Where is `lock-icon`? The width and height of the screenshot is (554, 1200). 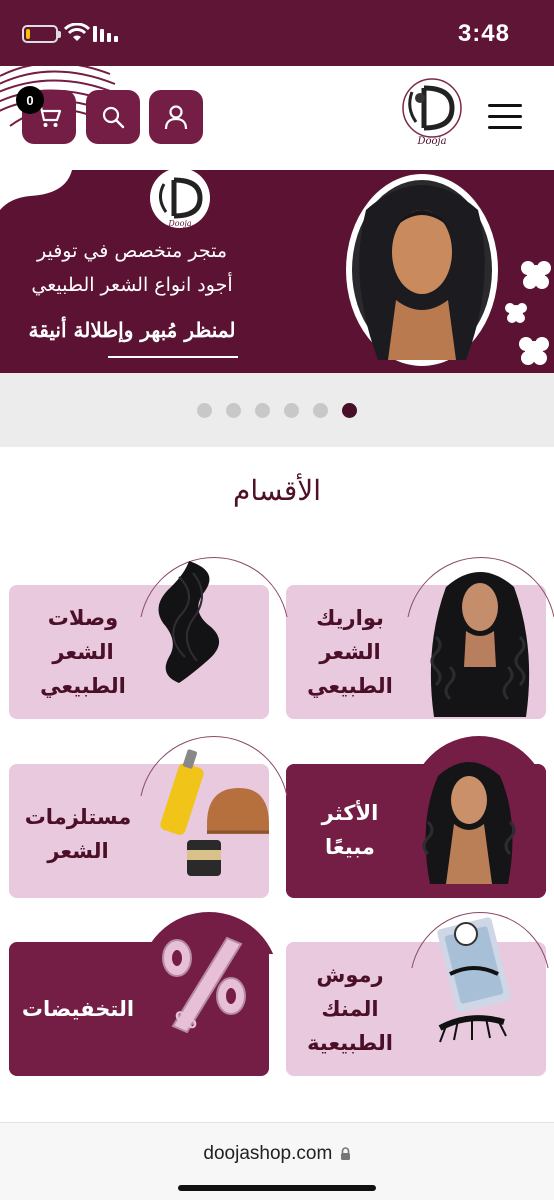 lock-icon is located at coordinates (345, 1152).